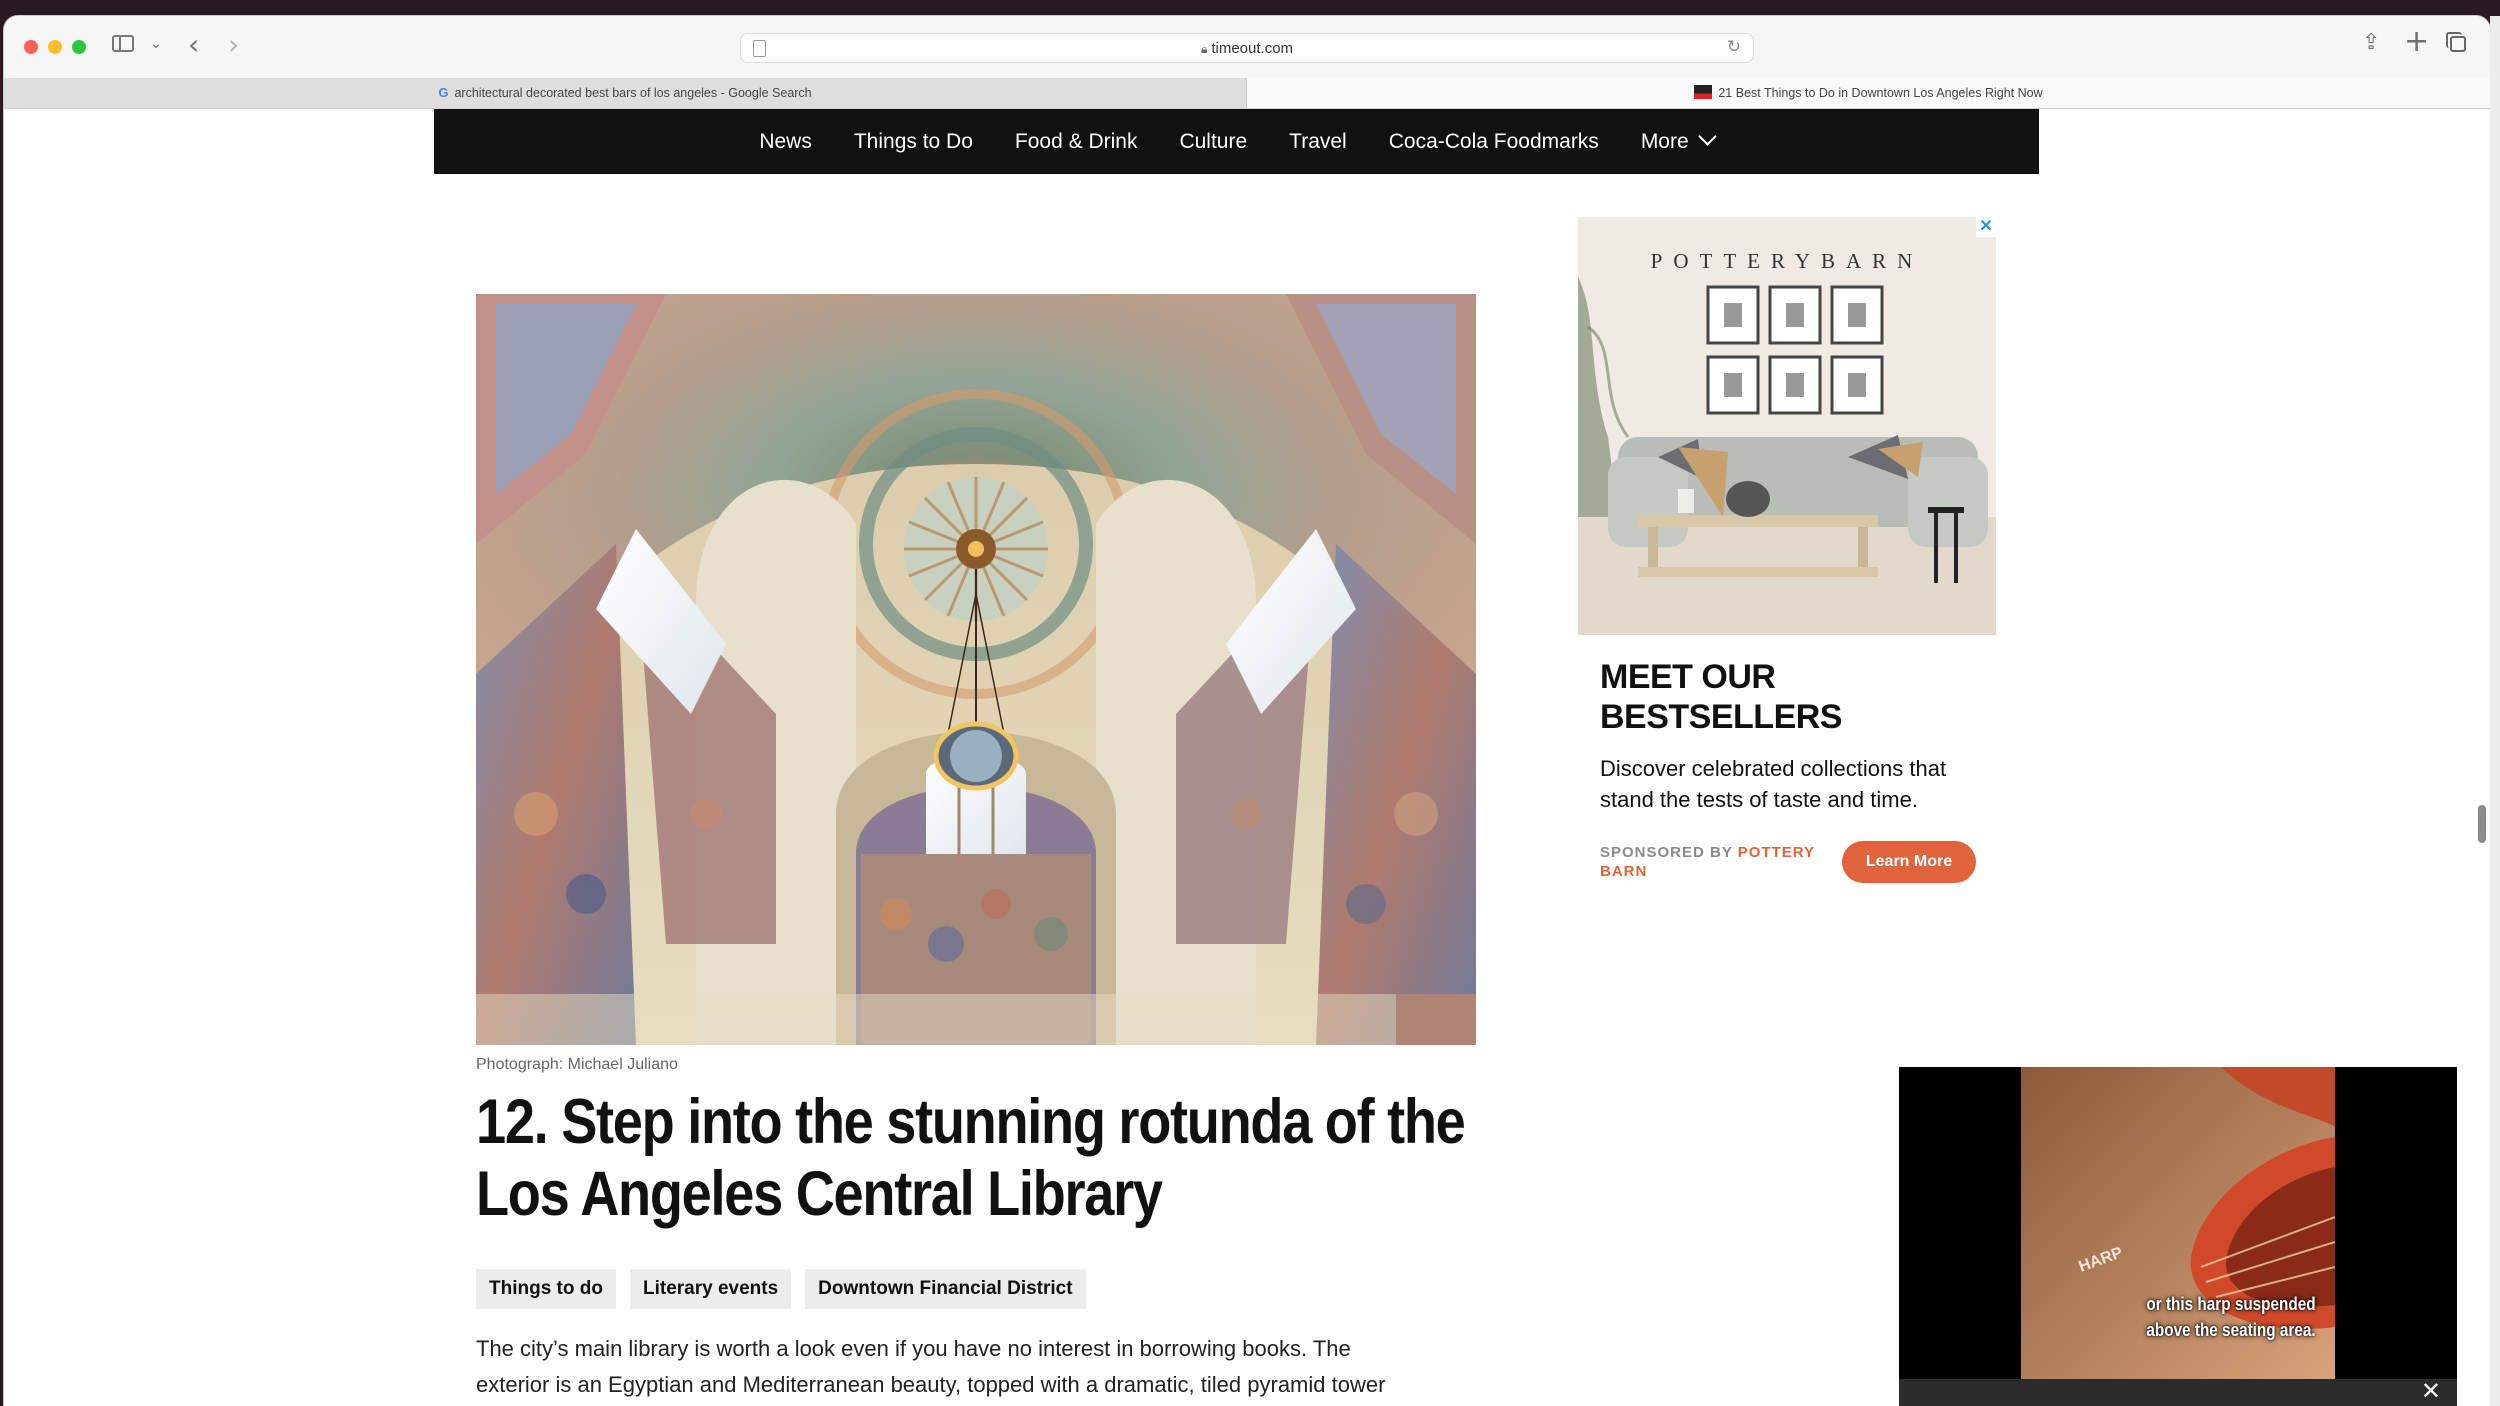 Image resolution: width=2500 pixels, height=1406 pixels. What do you see at coordinates (2371, 42) in the screenshot?
I see `share-icon: ⇪` at bounding box center [2371, 42].